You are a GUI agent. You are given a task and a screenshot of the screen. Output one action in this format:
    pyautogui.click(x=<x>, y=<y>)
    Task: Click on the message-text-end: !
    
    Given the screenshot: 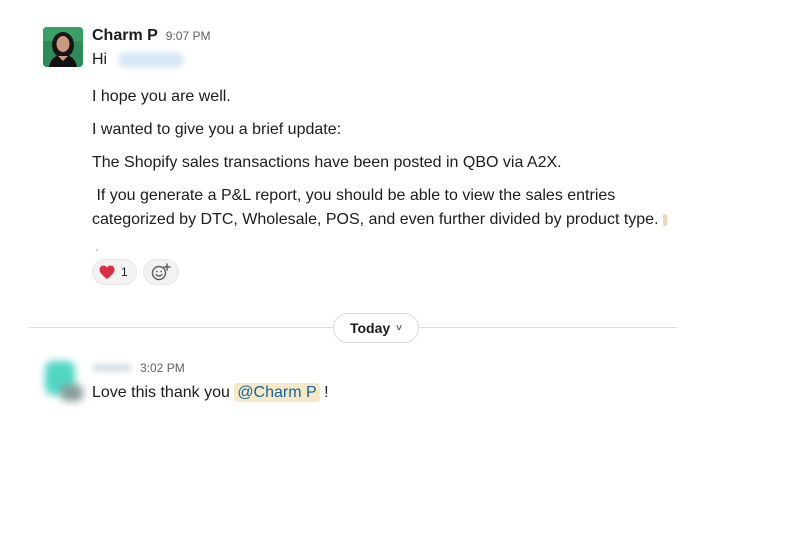 What is the action you would take?
    pyautogui.click(x=324, y=392)
    